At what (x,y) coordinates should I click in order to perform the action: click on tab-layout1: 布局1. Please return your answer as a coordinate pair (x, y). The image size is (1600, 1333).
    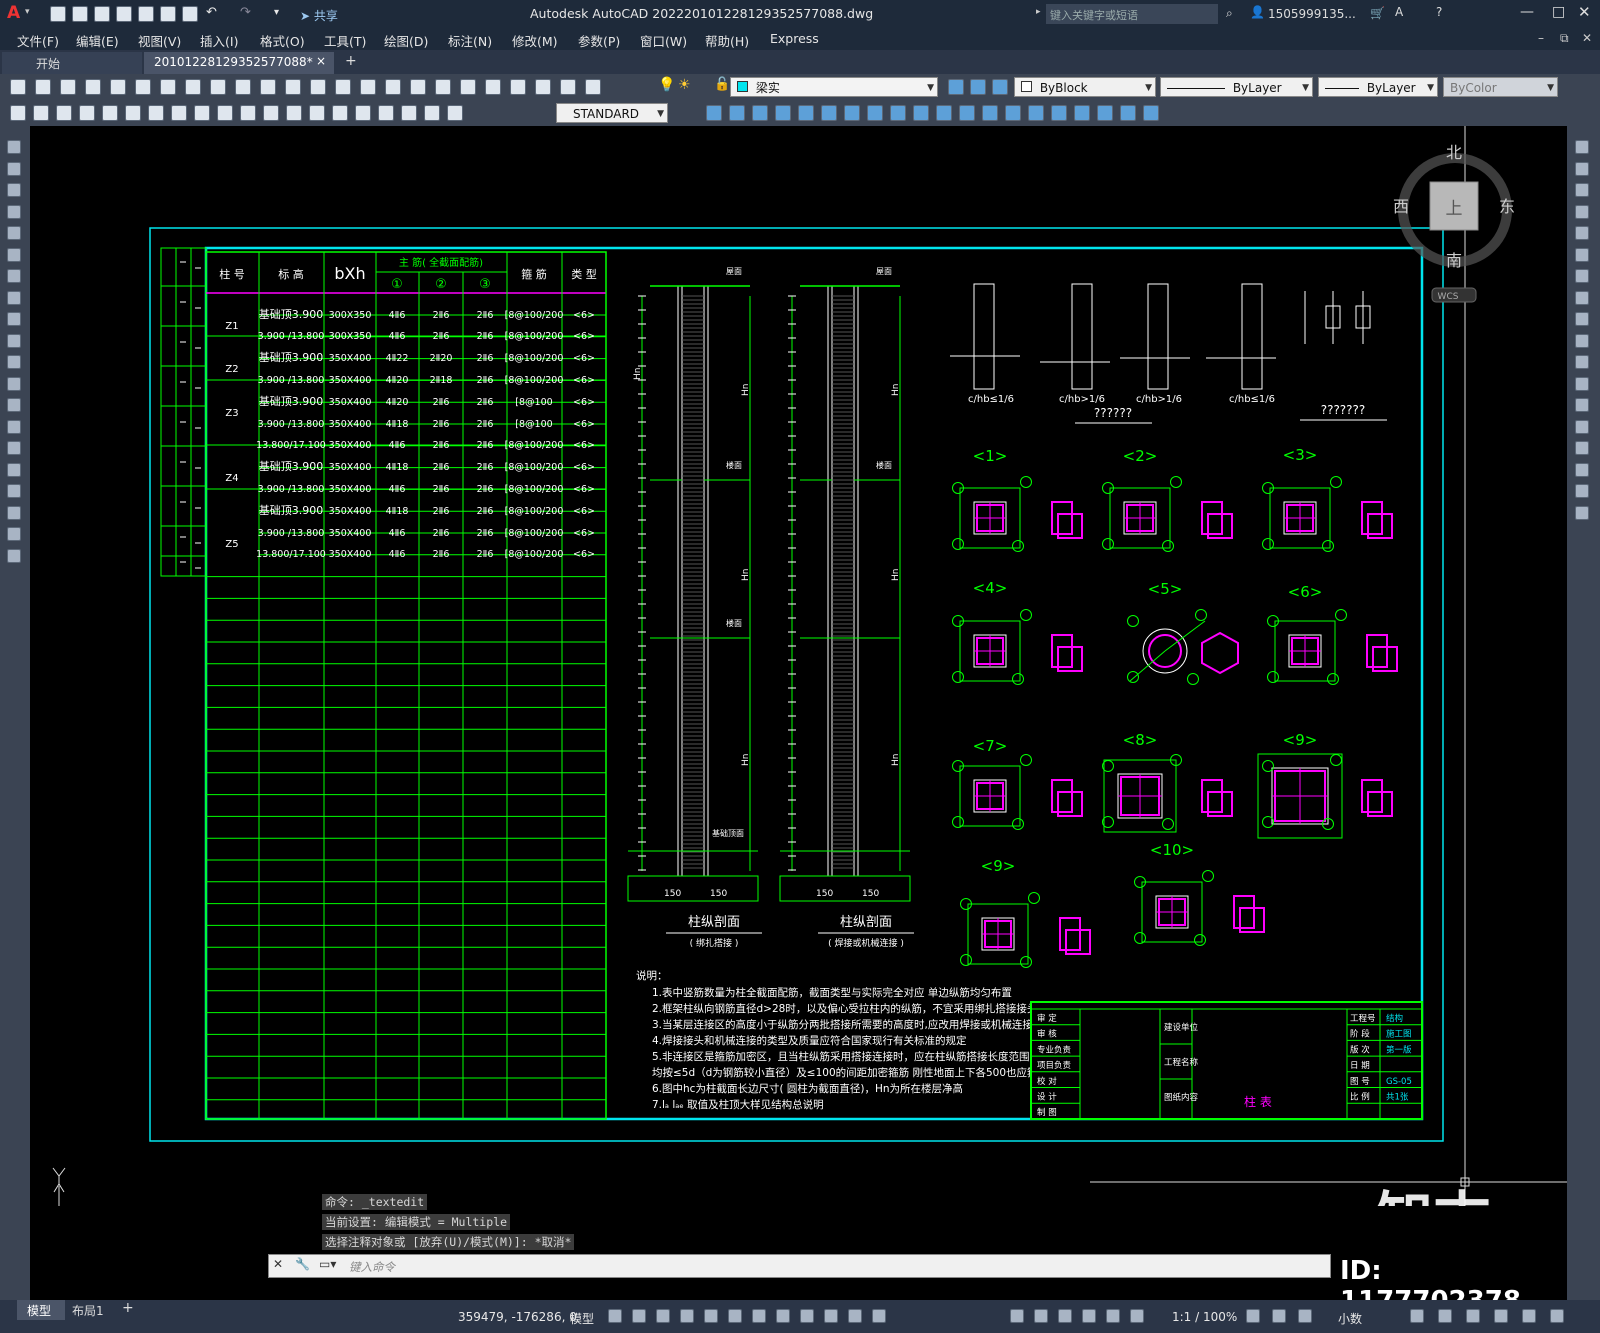
    Looking at the image, I should click on (88, 1310).